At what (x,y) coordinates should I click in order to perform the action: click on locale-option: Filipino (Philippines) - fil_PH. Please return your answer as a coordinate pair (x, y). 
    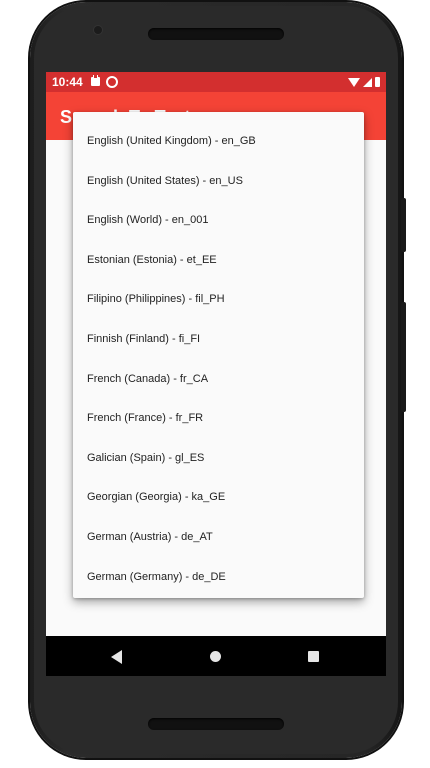
    Looking at the image, I should click on (218, 300).